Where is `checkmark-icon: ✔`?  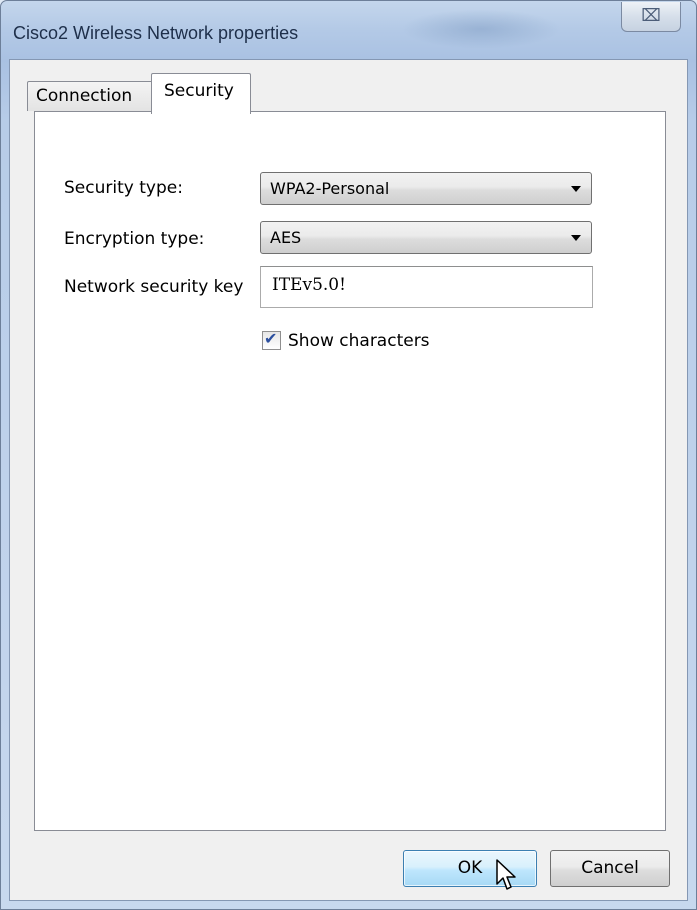
checkmark-icon: ✔ is located at coordinates (271, 338).